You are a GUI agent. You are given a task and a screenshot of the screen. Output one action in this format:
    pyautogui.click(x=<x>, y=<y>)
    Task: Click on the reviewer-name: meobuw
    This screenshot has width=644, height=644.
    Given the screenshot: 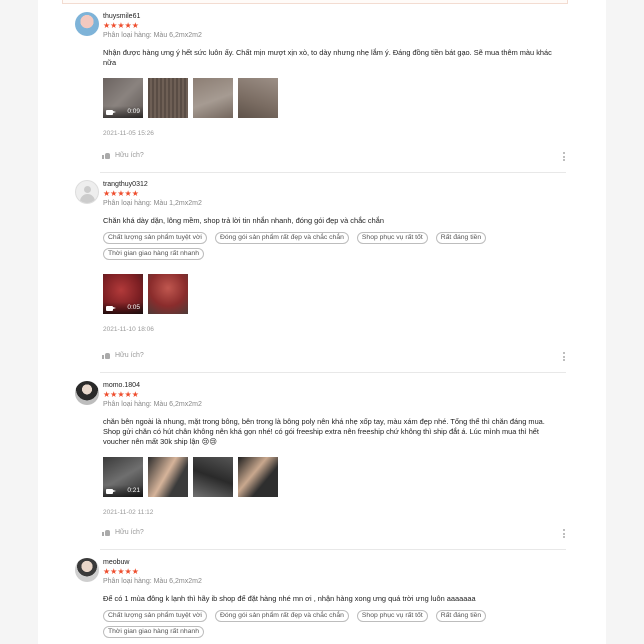 What is the action you would take?
    pyautogui.click(x=333, y=562)
    